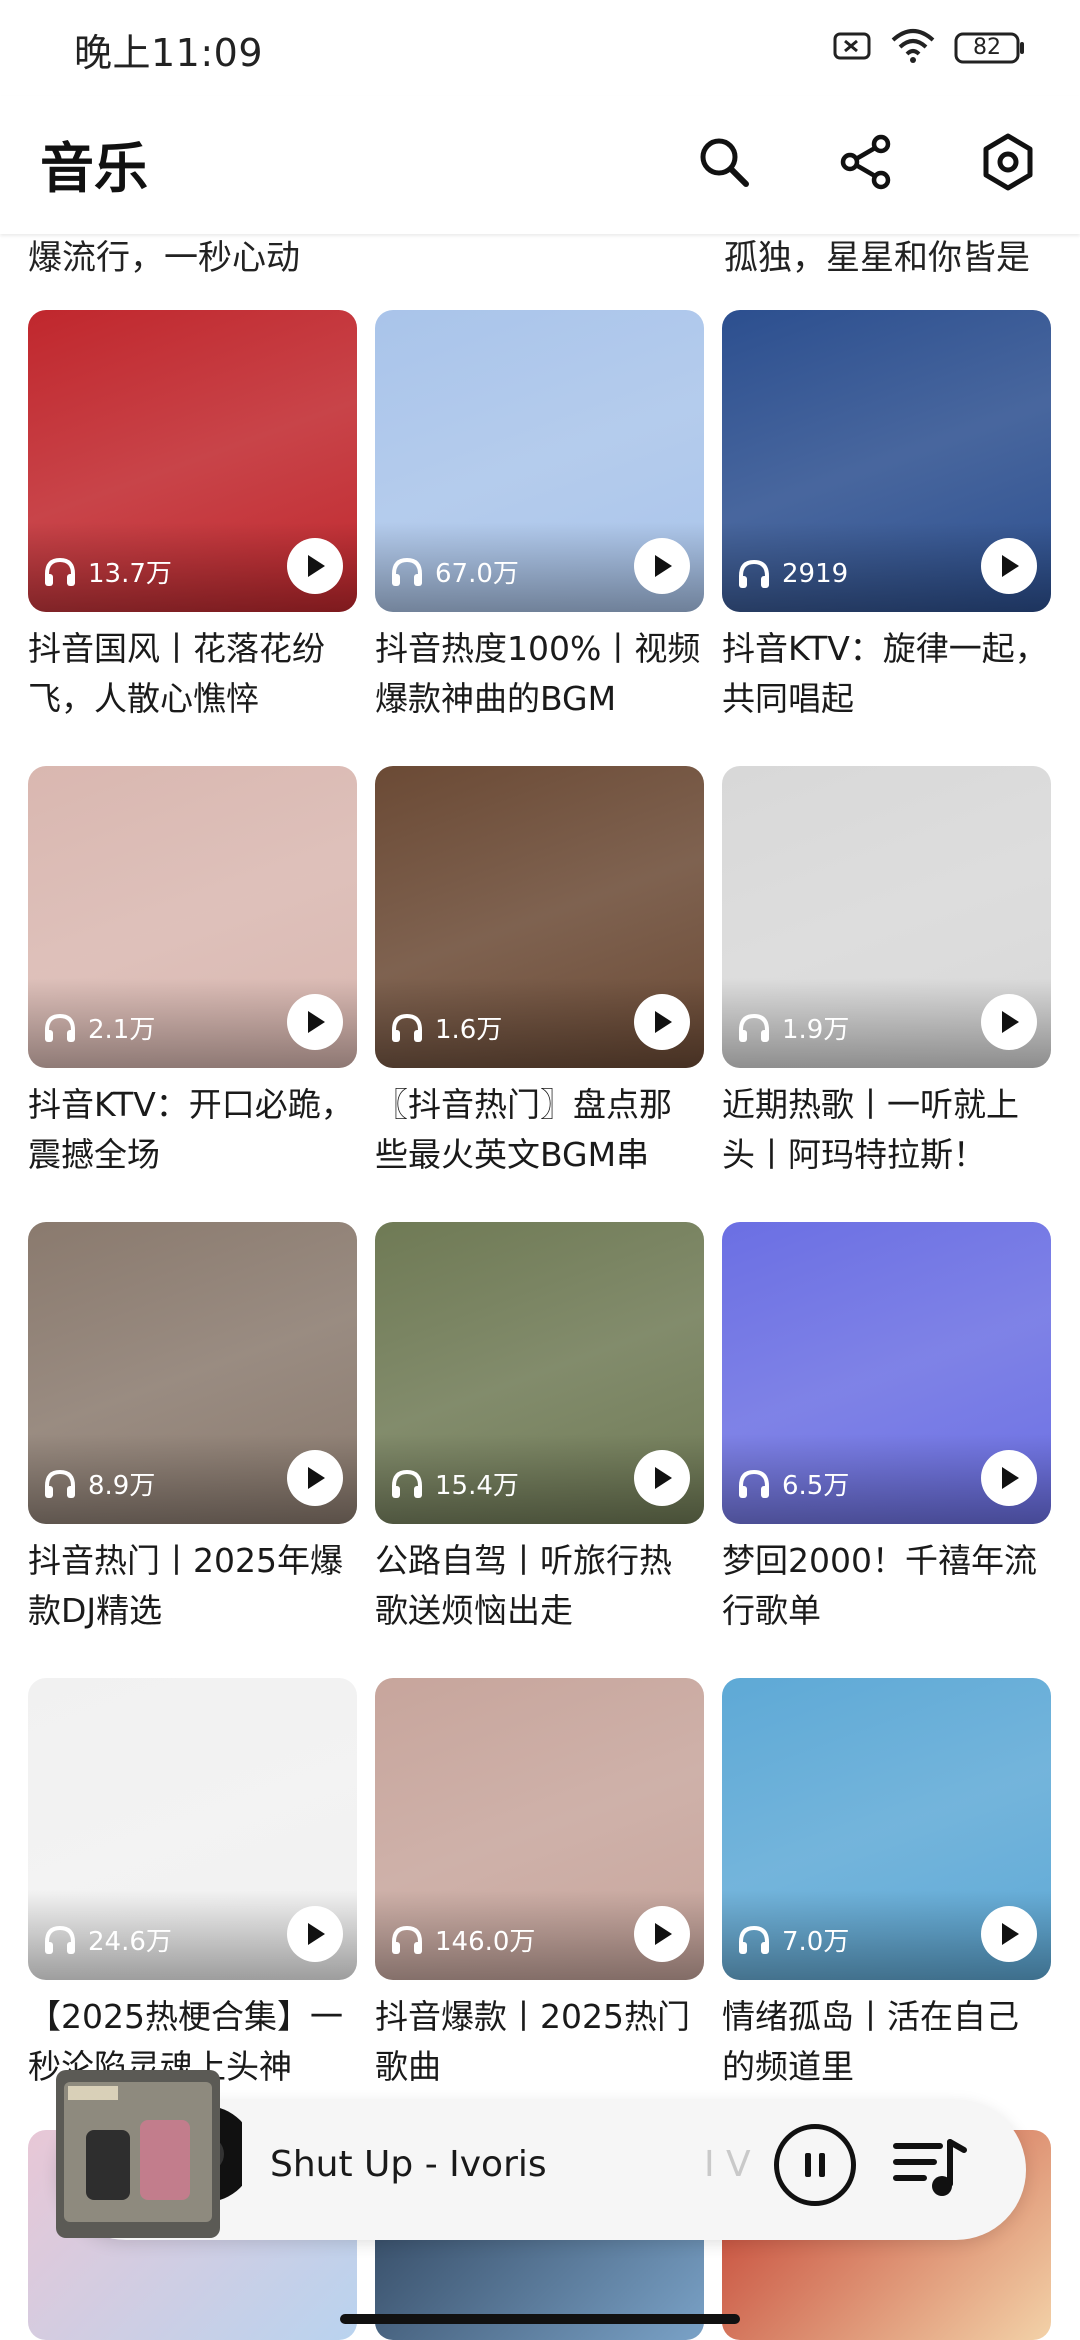  What do you see at coordinates (539, 674) in the screenshot?
I see `playlist-title: 抖音热度100%丨视频爆款神曲的BGM` at bounding box center [539, 674].